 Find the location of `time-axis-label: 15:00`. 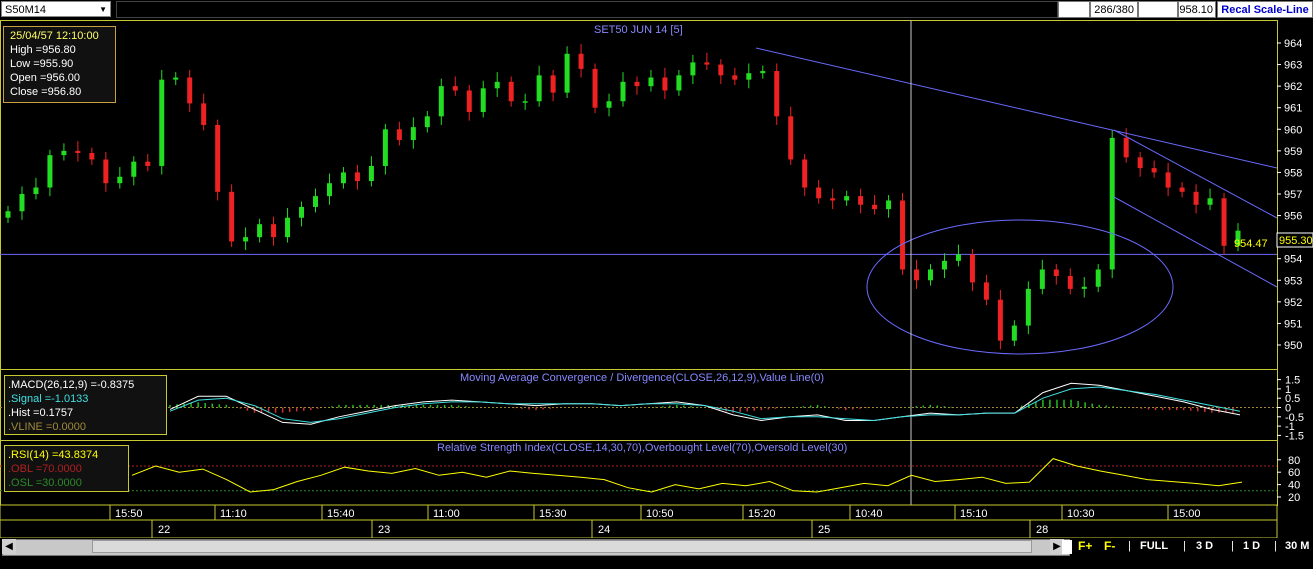

time-axis-label: 15:00 is located at coordinates (1187, 514).